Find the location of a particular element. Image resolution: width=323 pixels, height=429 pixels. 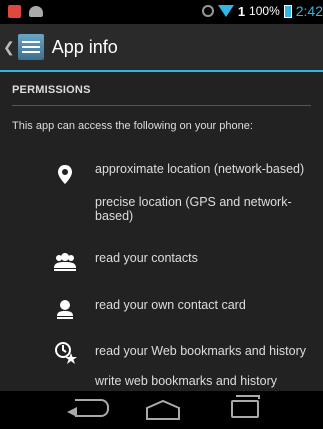

navigation-bar is located at coordinates (161, 410).